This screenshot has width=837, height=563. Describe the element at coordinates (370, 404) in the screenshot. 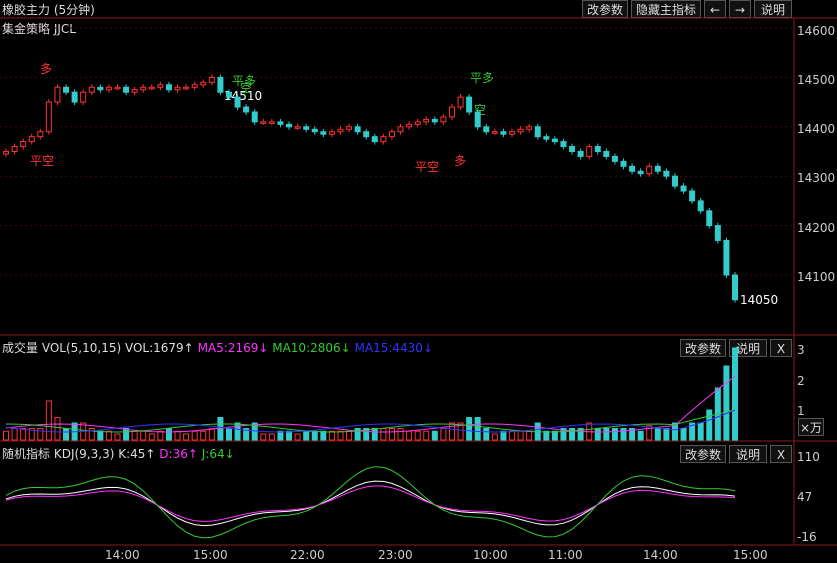

I see `volume-ma5-line` at that location.